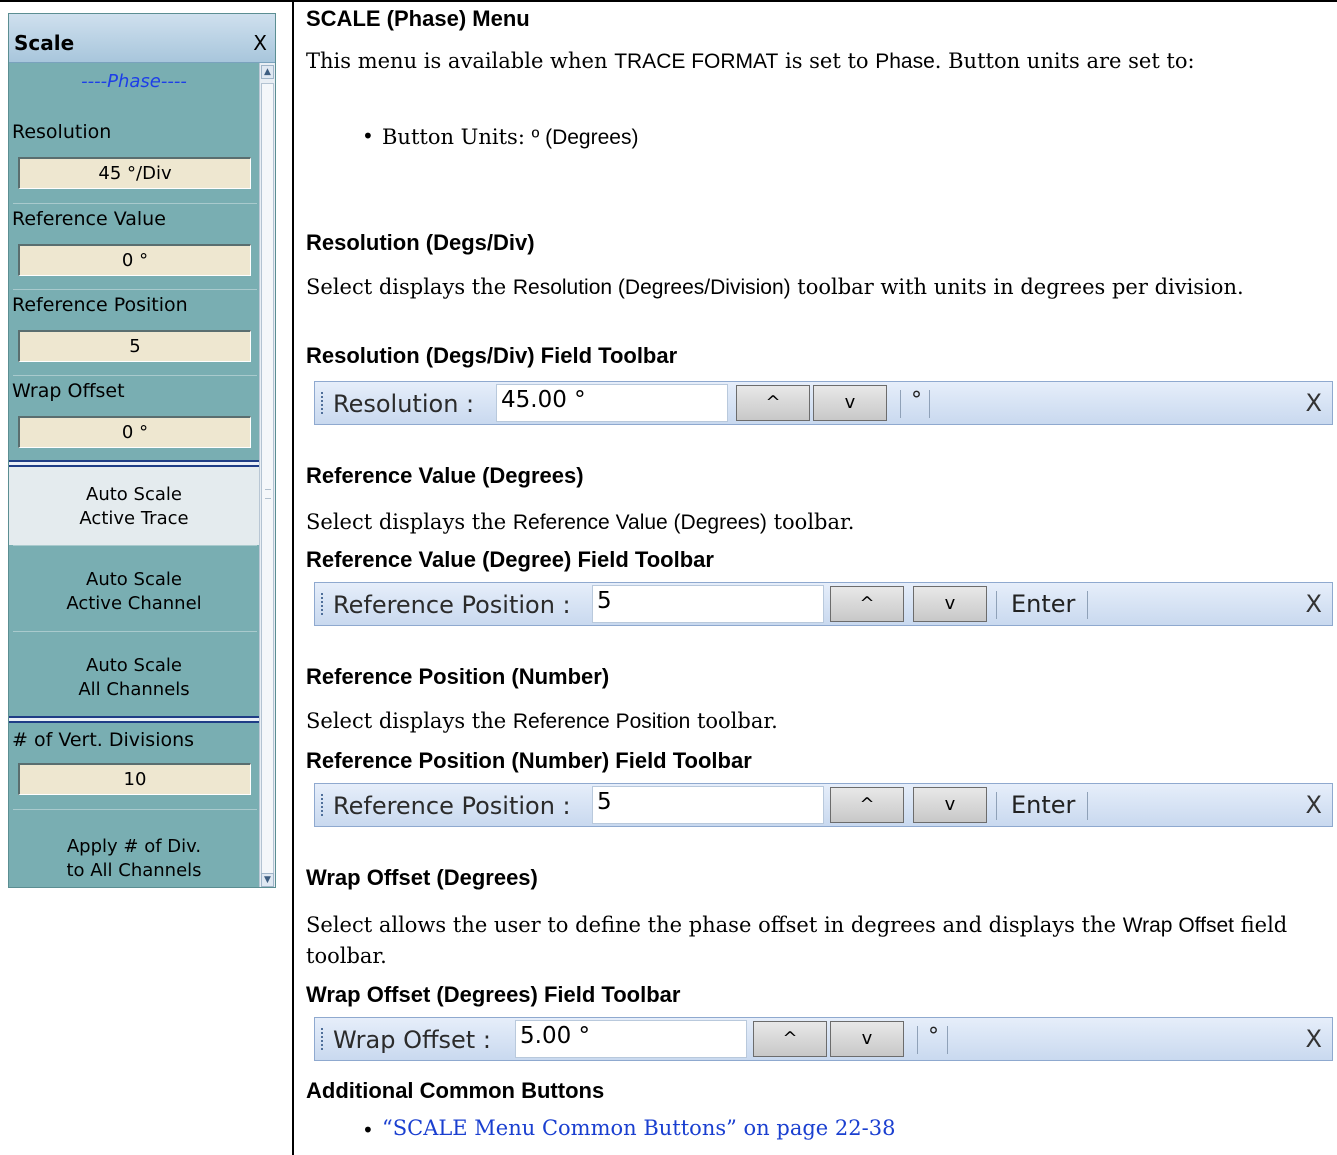 The image size is (1337, 1155). What do you see at coordinates (103, 740) in the screenshot?
I see `vert-divisions-label: # of Vert. Divisions` at bounding box center [103, 740].